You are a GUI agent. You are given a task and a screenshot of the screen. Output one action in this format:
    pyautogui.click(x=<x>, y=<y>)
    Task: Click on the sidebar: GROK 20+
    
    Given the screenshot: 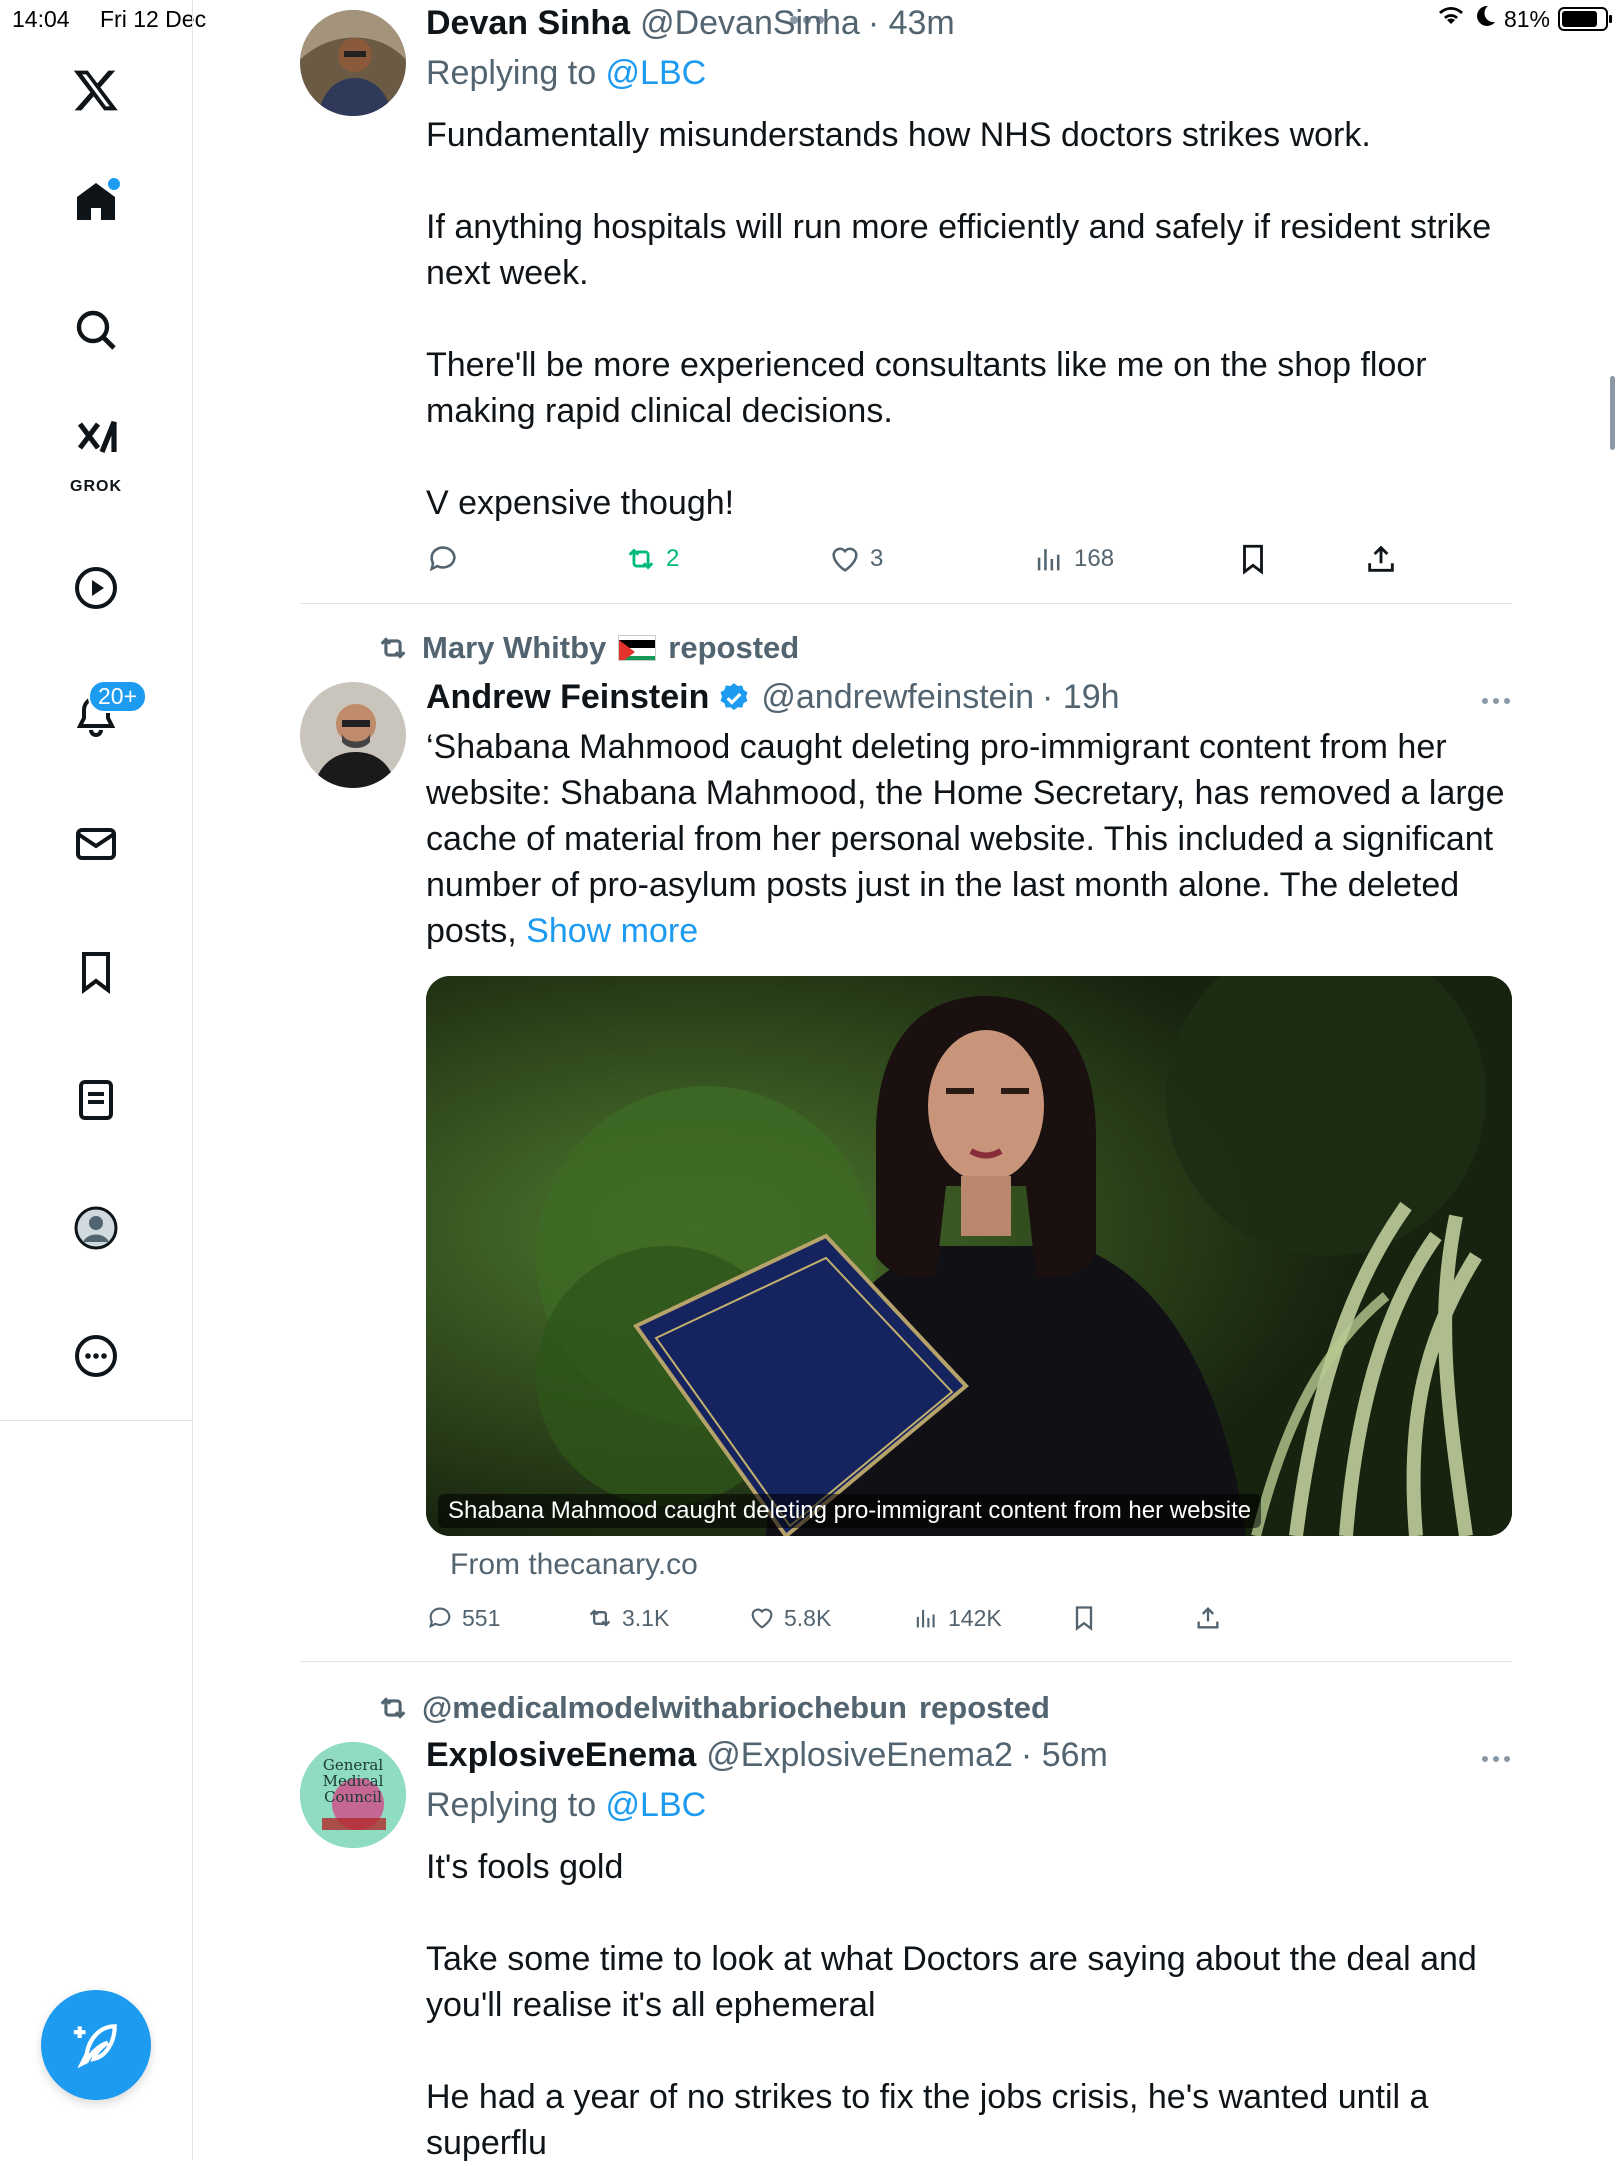 What is the action you would take?
    pyautogui.click(x=96, y=1080)
    